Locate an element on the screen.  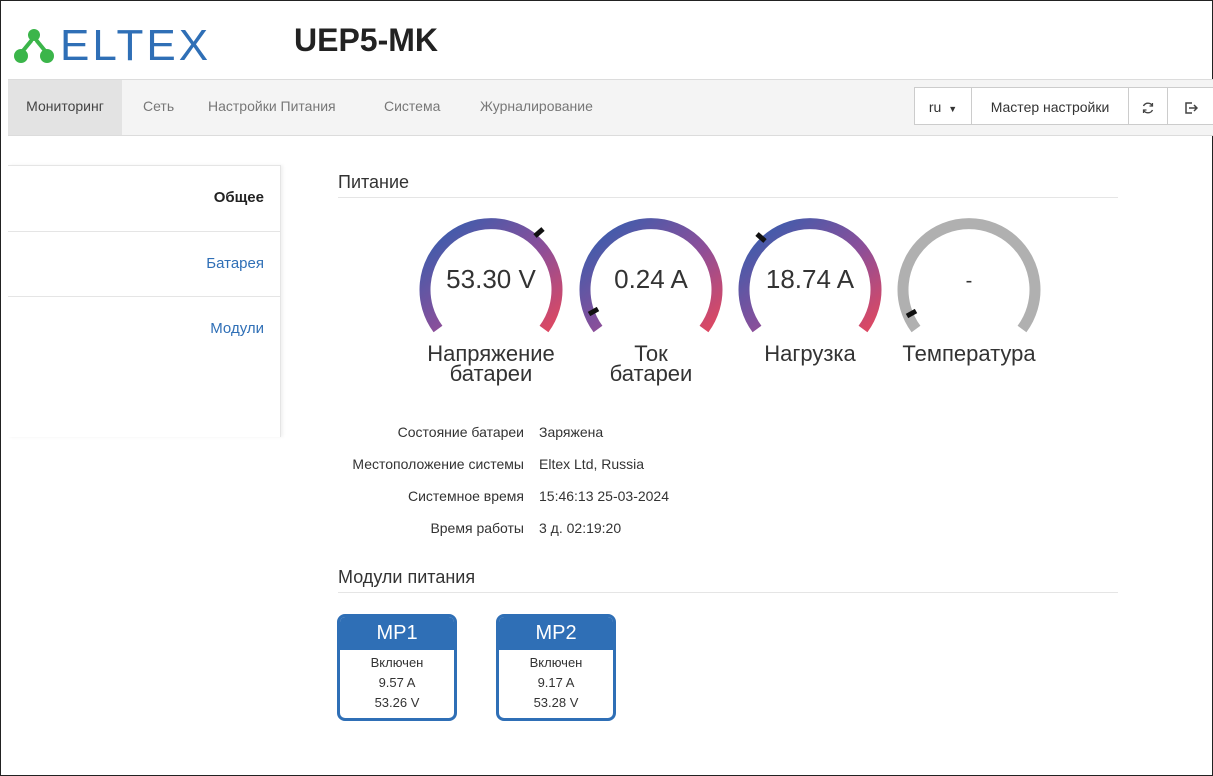
gauge-value: 53.30 V is located at coordinates (491, 279).